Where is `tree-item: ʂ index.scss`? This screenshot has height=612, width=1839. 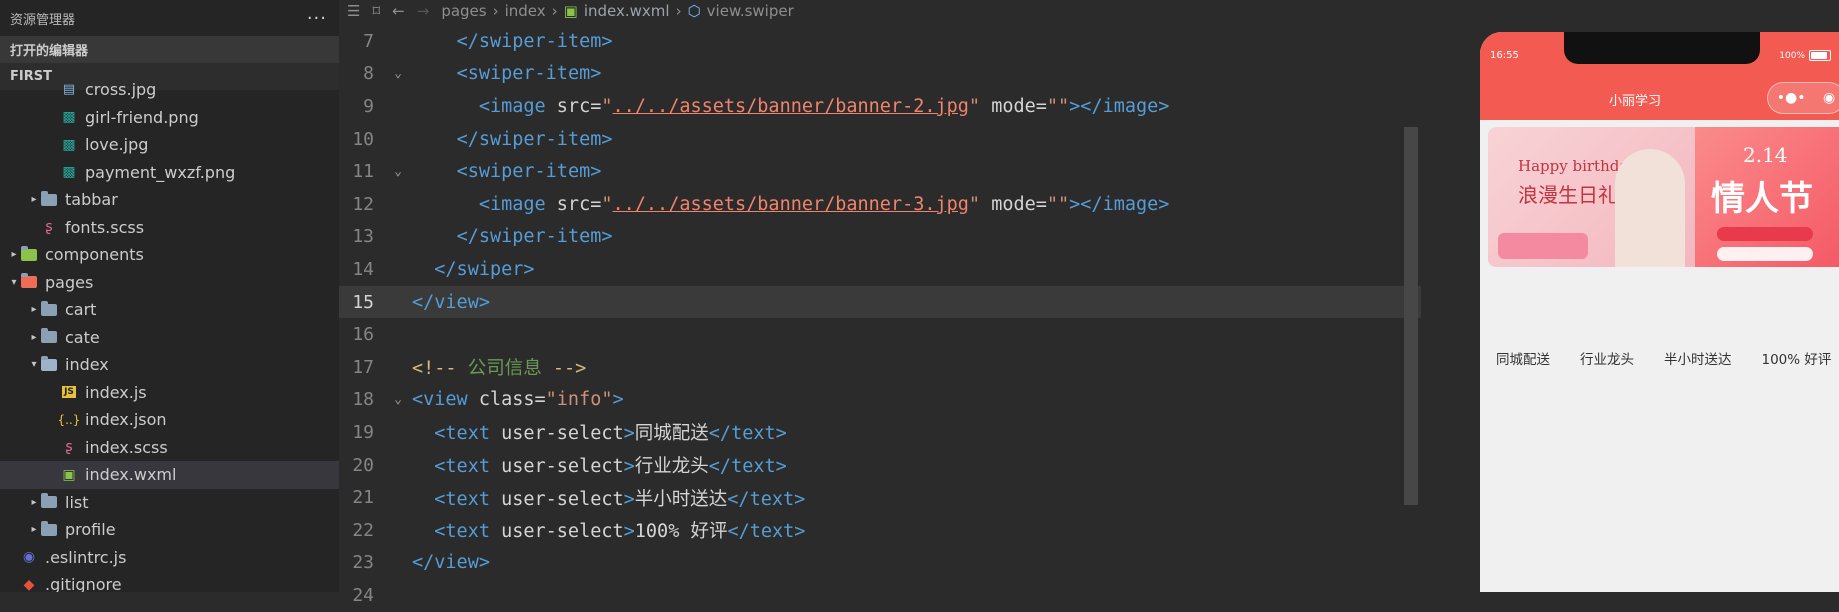 tree-item: ʂ index.scss is located at coordinates (169, 448).